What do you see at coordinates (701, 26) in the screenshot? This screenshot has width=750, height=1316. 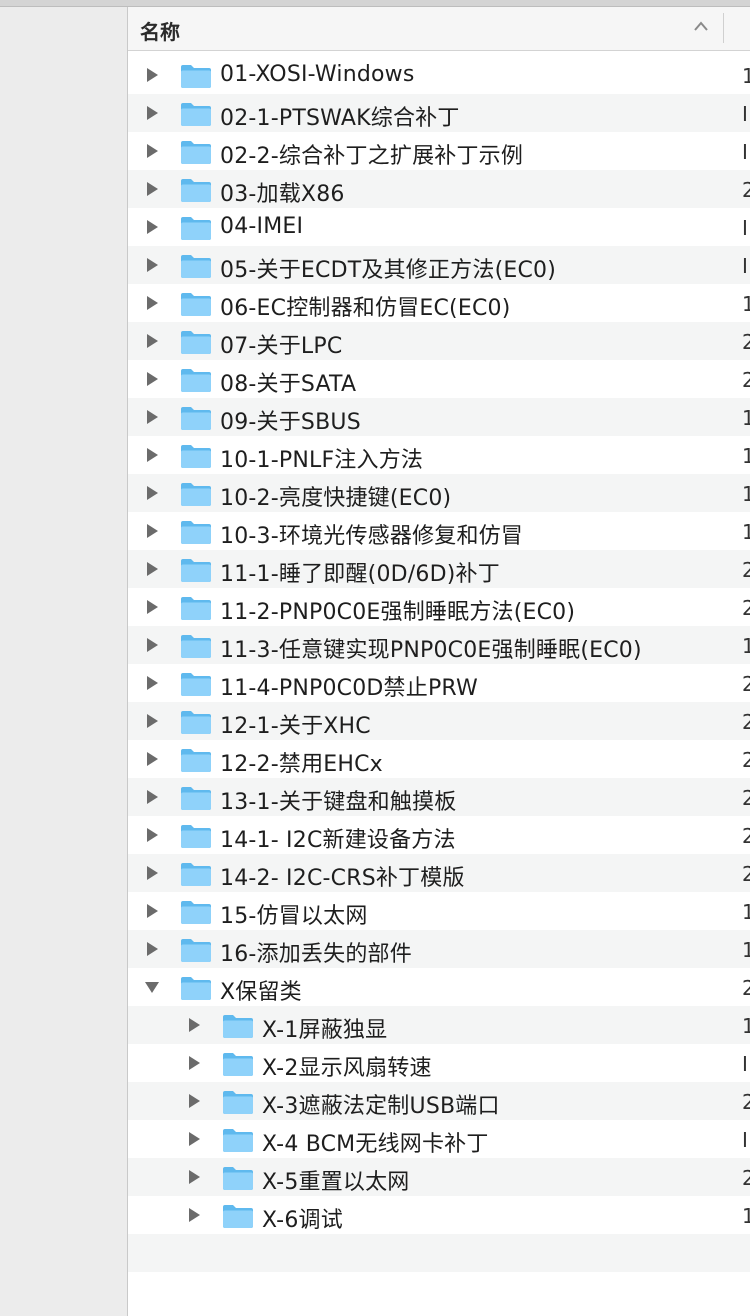 I see `sort-ascending-icon` at bounding box center [701, 26].